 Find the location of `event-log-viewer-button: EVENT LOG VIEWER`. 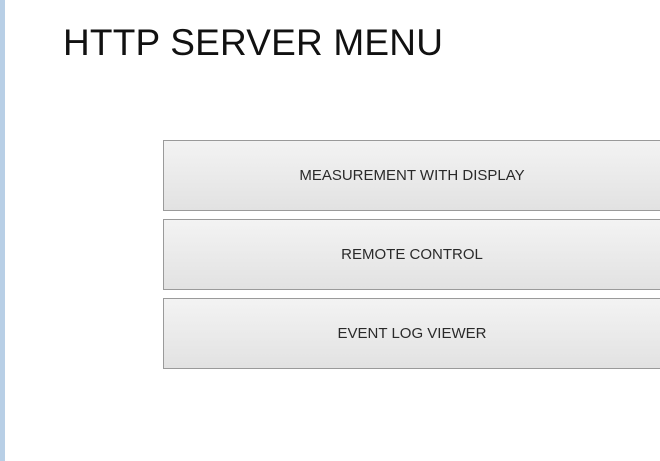

event-log-viewer-button: EVENT LOG VIEWER is located at coordinates (411, 333).